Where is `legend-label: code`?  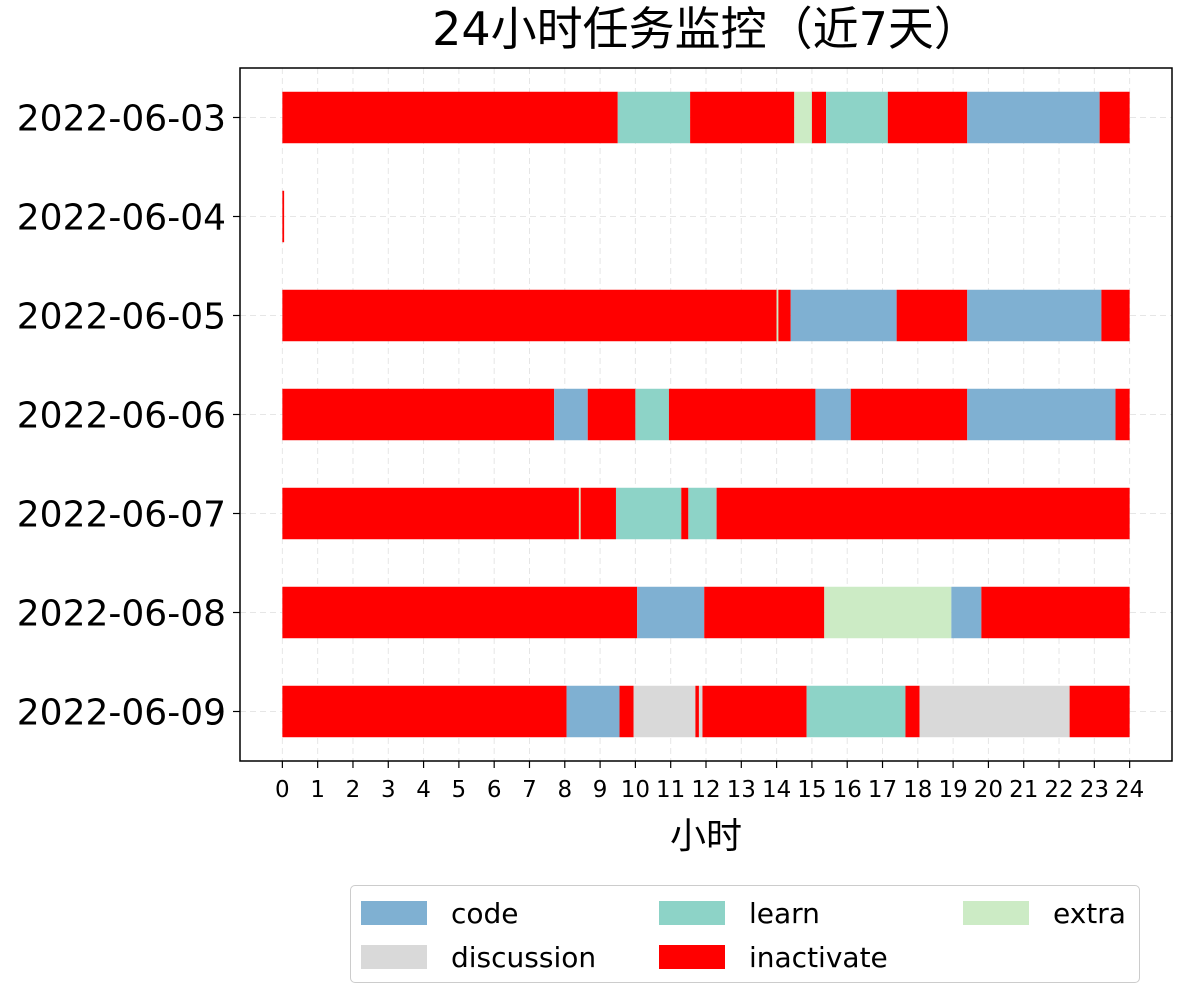
legend-label: code is located at coordinates (485, 913).